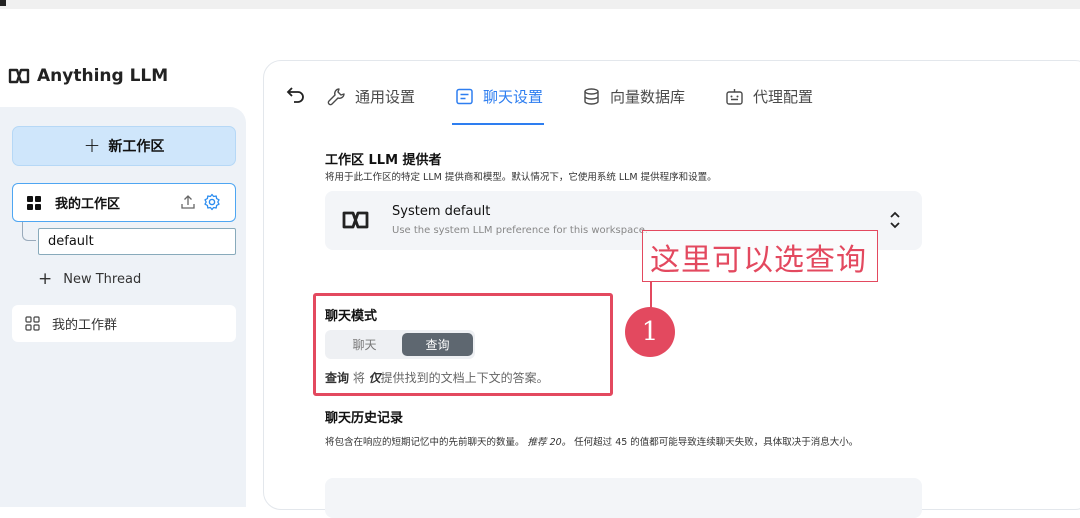  Describe the element at coordinates (650, 332) in the screenshot. I see `annotation-step-badge: 1` at that location.